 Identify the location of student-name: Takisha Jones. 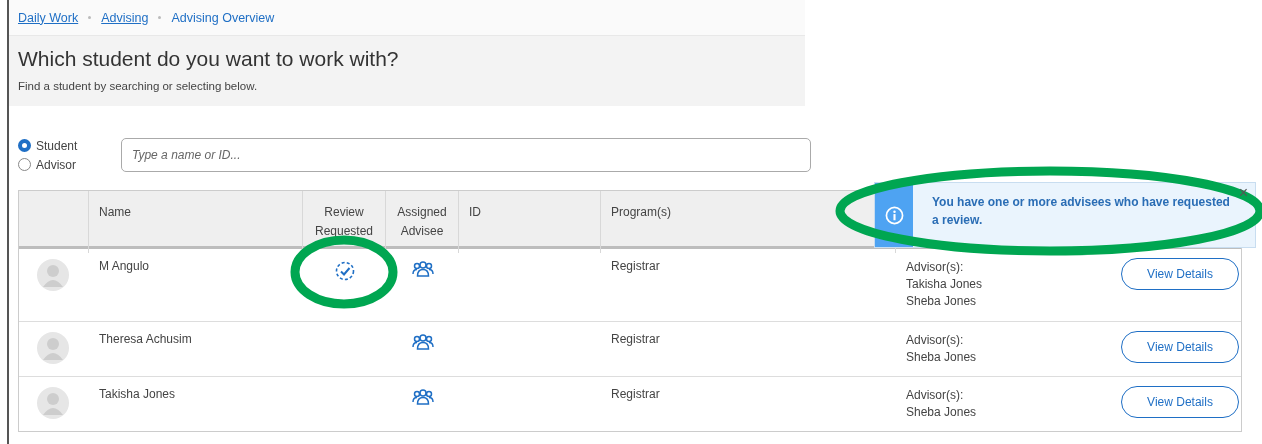
(138, 394).